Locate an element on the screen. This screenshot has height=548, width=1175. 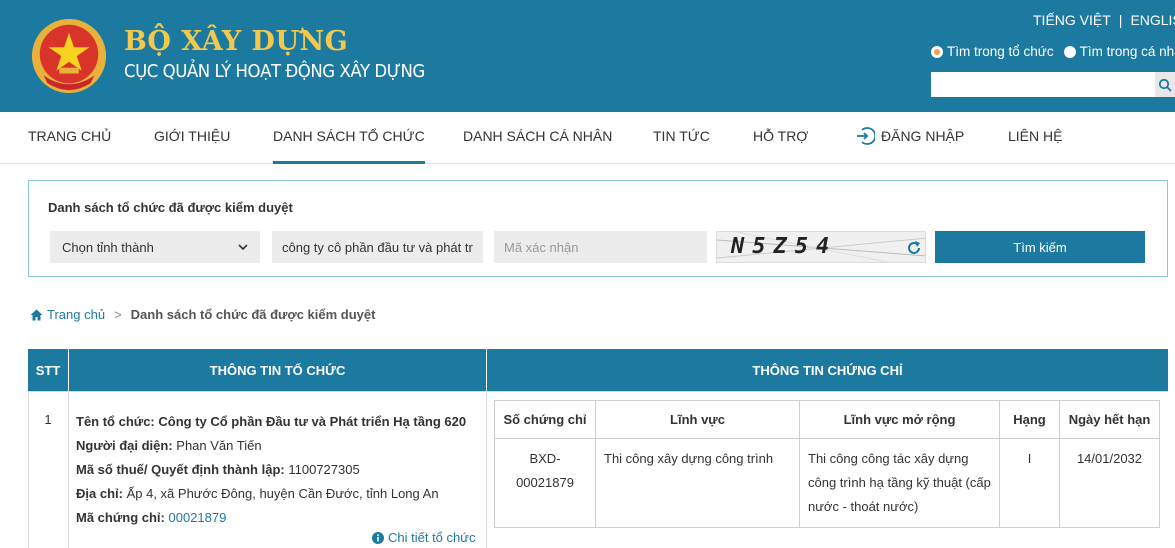
row-stt: 1 is located at coordinates (48, 419).